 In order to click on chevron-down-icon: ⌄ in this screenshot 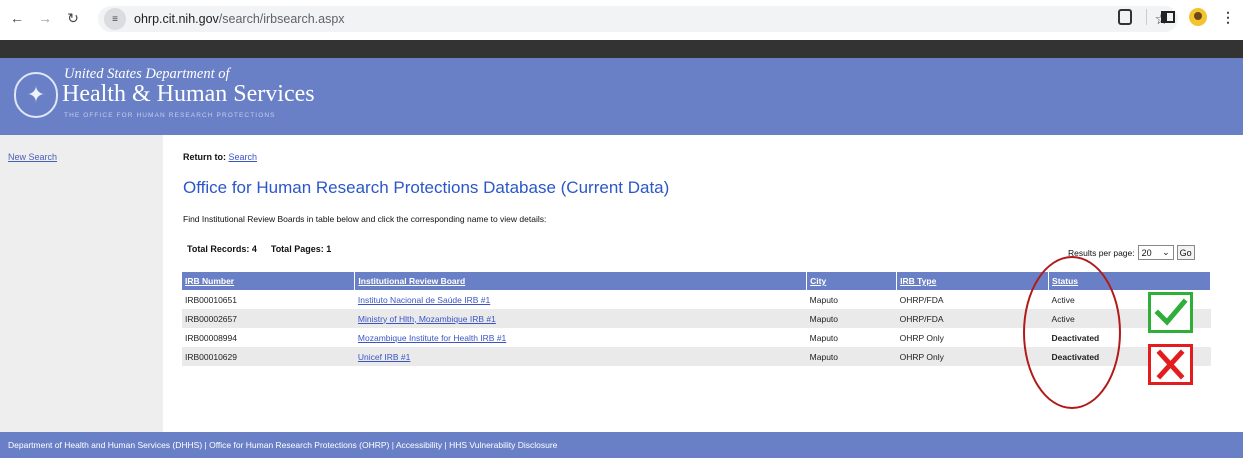, I will do `click(1166, 252)`.